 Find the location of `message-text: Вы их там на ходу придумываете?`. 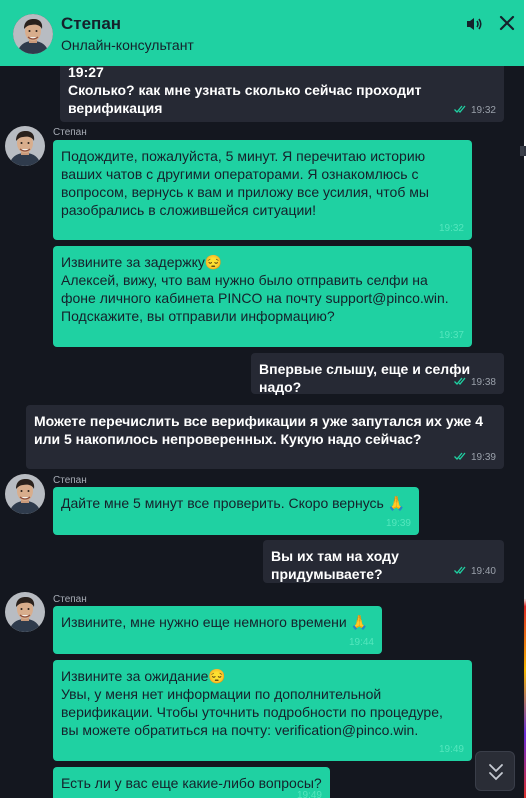

message-text: Вы их там на ходу придумываете? is located at coordinates (335, 565).